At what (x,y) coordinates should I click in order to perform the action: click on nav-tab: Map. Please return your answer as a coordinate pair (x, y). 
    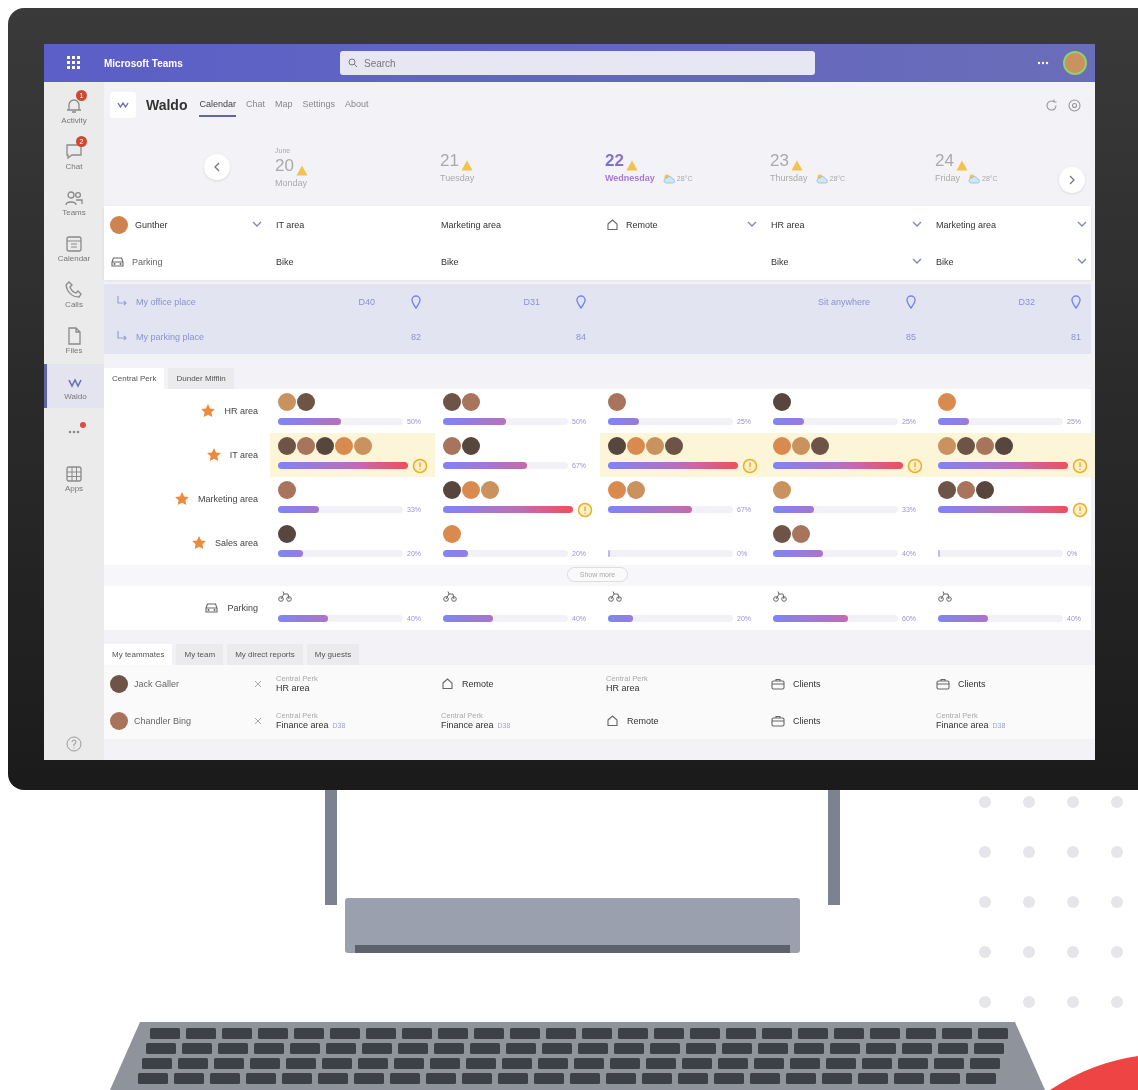
    Looking at the image, I should click on (284, 105).